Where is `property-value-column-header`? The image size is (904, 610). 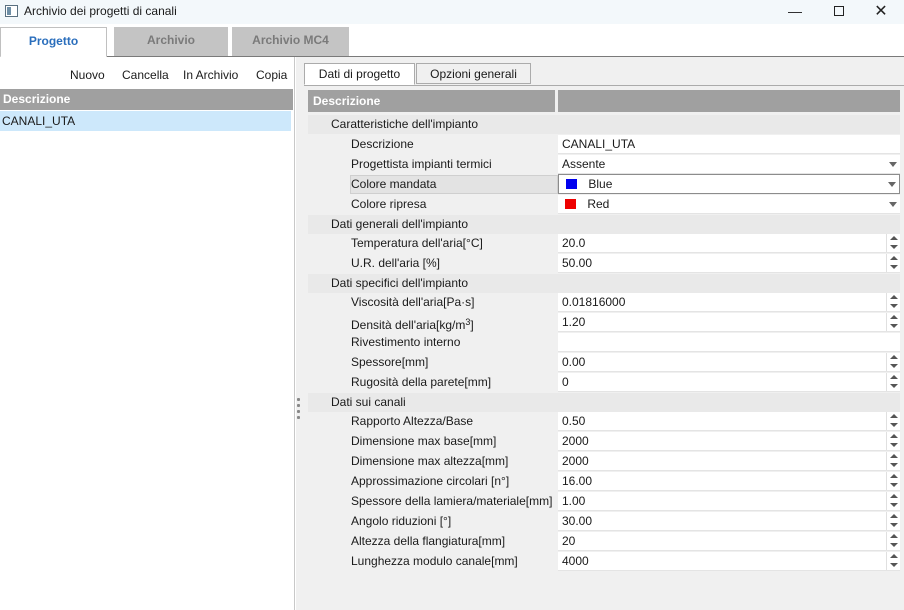
property-value-column-header is located at coordinates (729, 101).